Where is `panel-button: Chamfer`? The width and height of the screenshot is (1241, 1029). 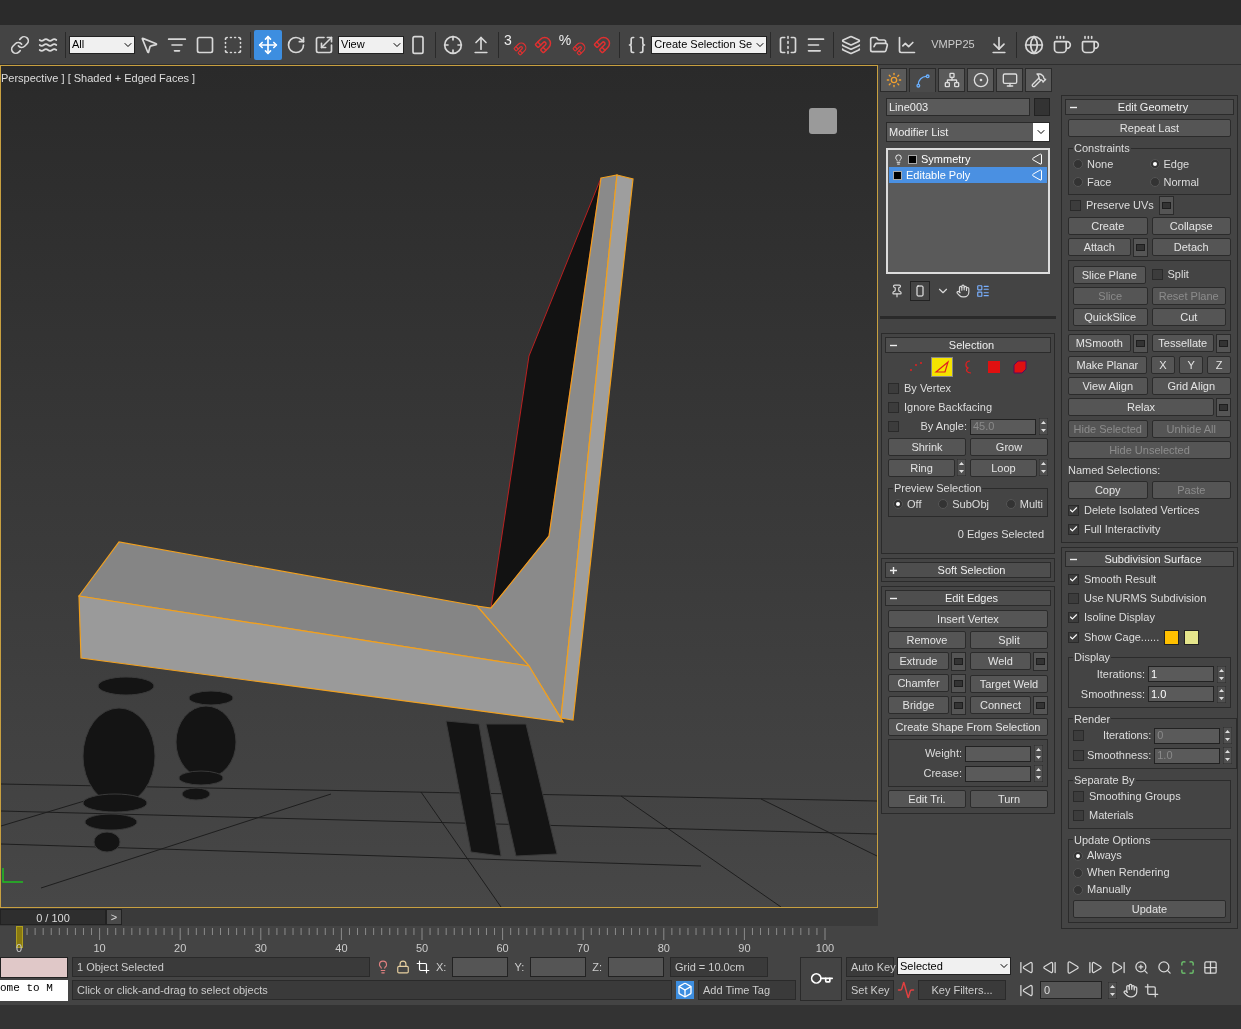
panel-button: Chamfer is located at coordinates (918, 683).